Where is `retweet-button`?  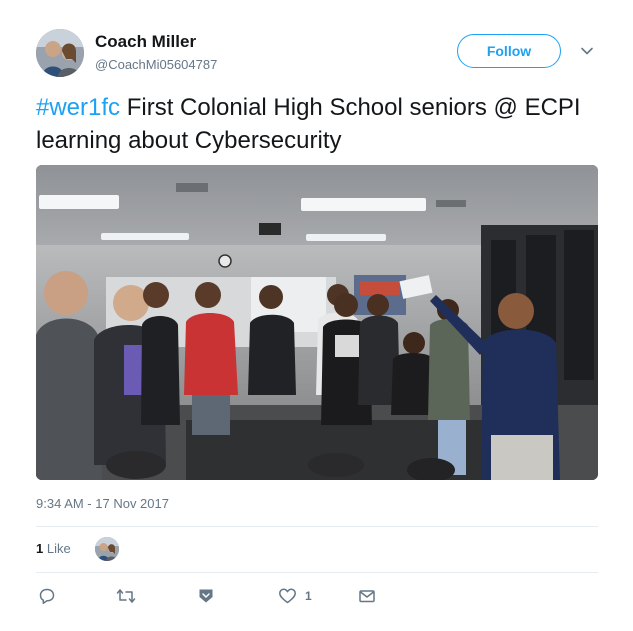 retweet-button is located at coordinates (126, 596).